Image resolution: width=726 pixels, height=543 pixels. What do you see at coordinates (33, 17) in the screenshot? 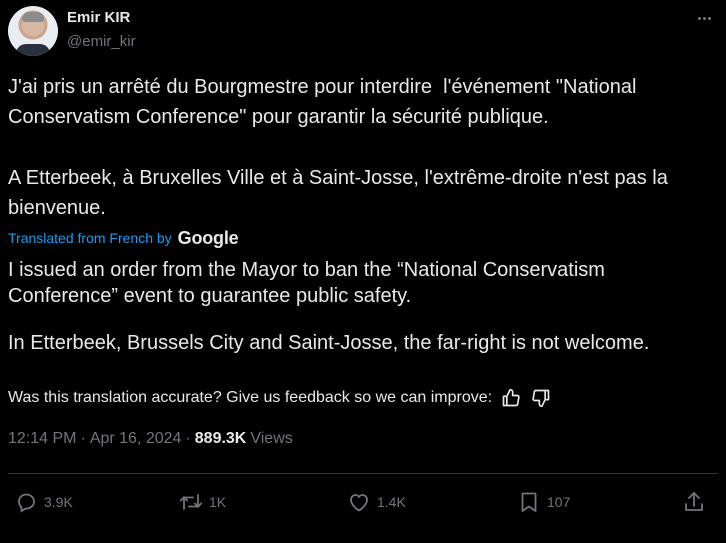
I see `avatar-hair` at bounding box center [33, 17].